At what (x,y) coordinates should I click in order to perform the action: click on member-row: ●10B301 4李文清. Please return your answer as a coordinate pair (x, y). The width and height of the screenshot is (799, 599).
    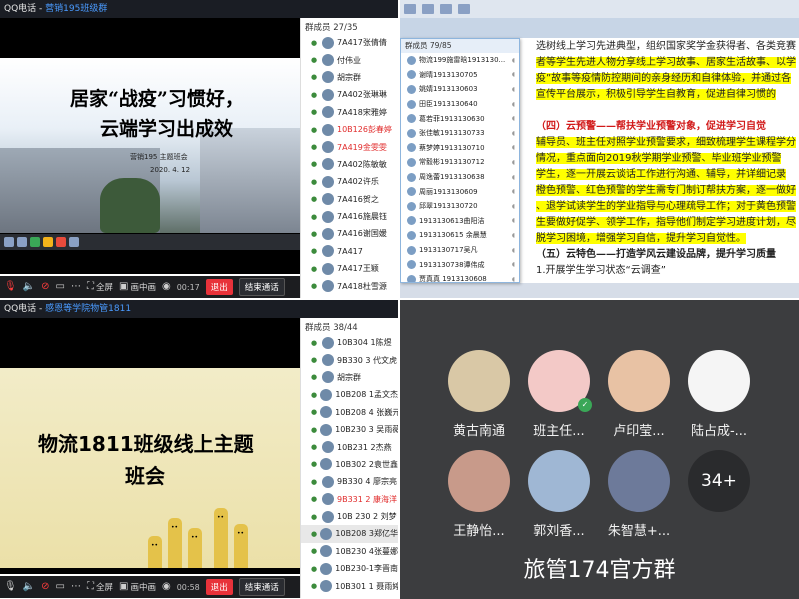
    Looking at the image, I should click on (349, 596).